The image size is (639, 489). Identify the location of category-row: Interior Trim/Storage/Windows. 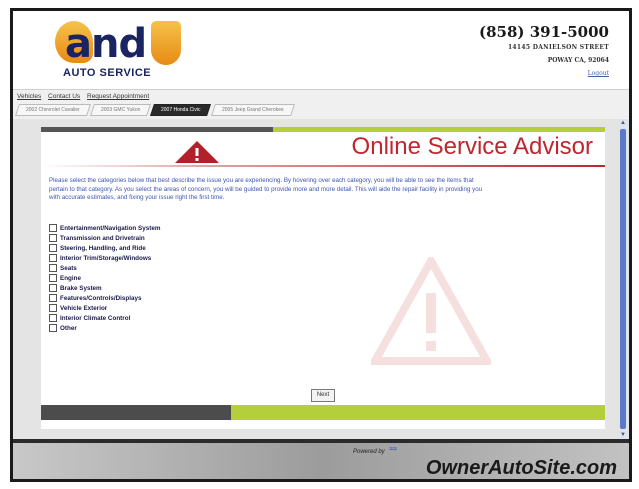
(104, 258).